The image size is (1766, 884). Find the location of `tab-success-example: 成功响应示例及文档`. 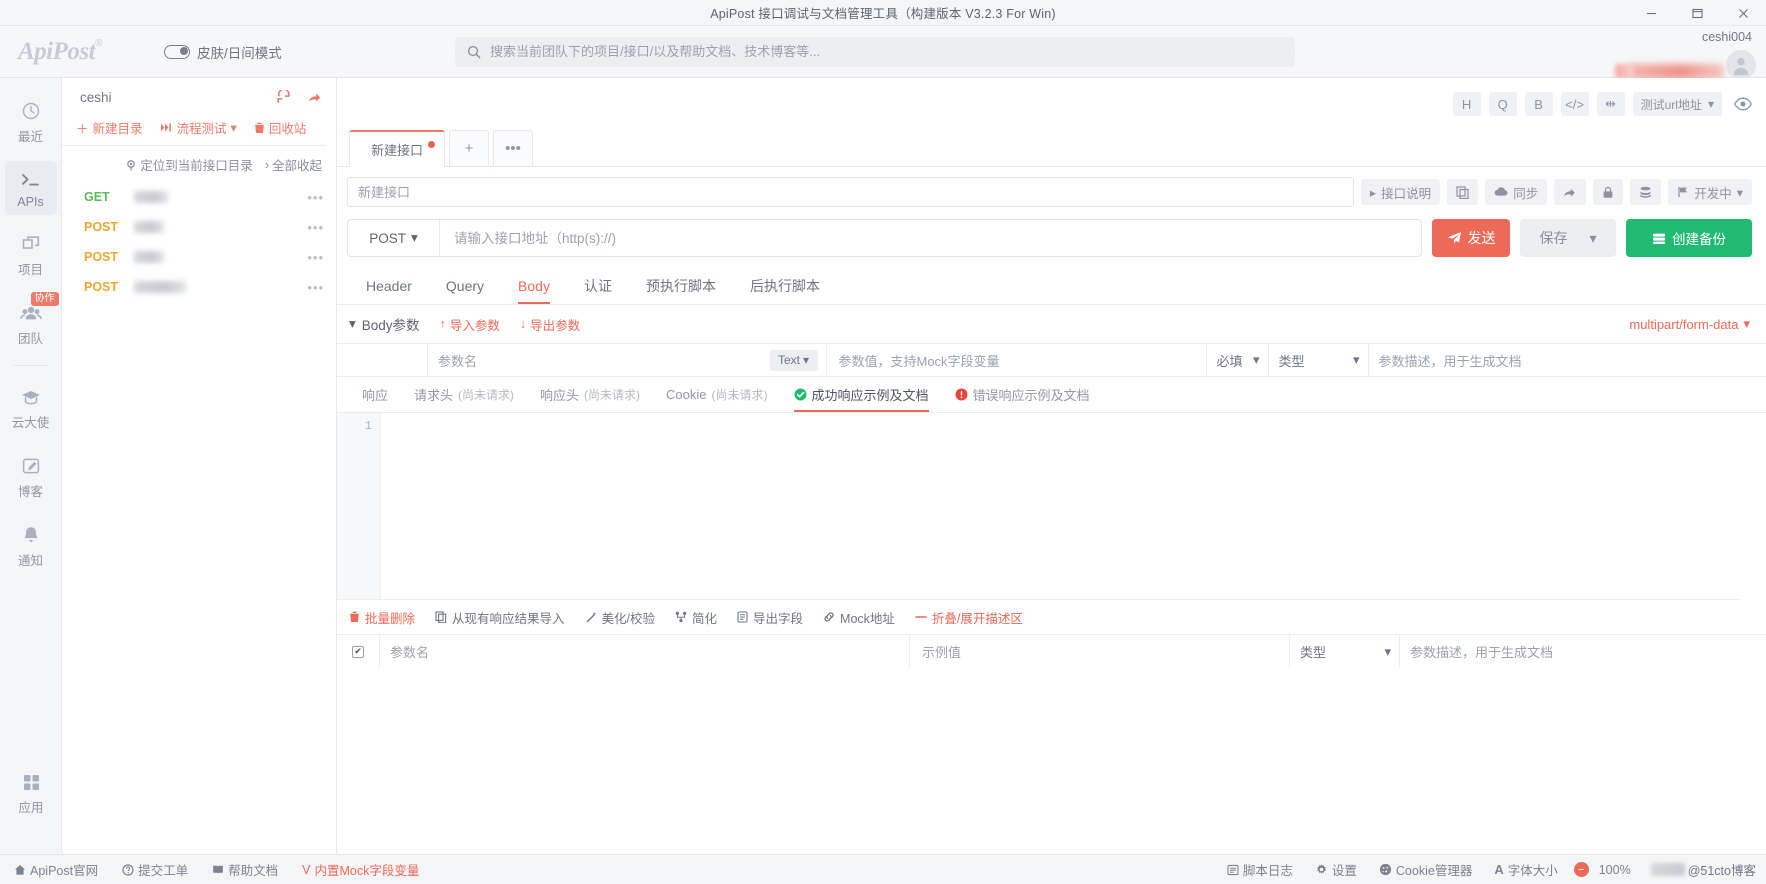

tab-success-example: 成功响应示例及文档 is located at coordinates (861, 394).